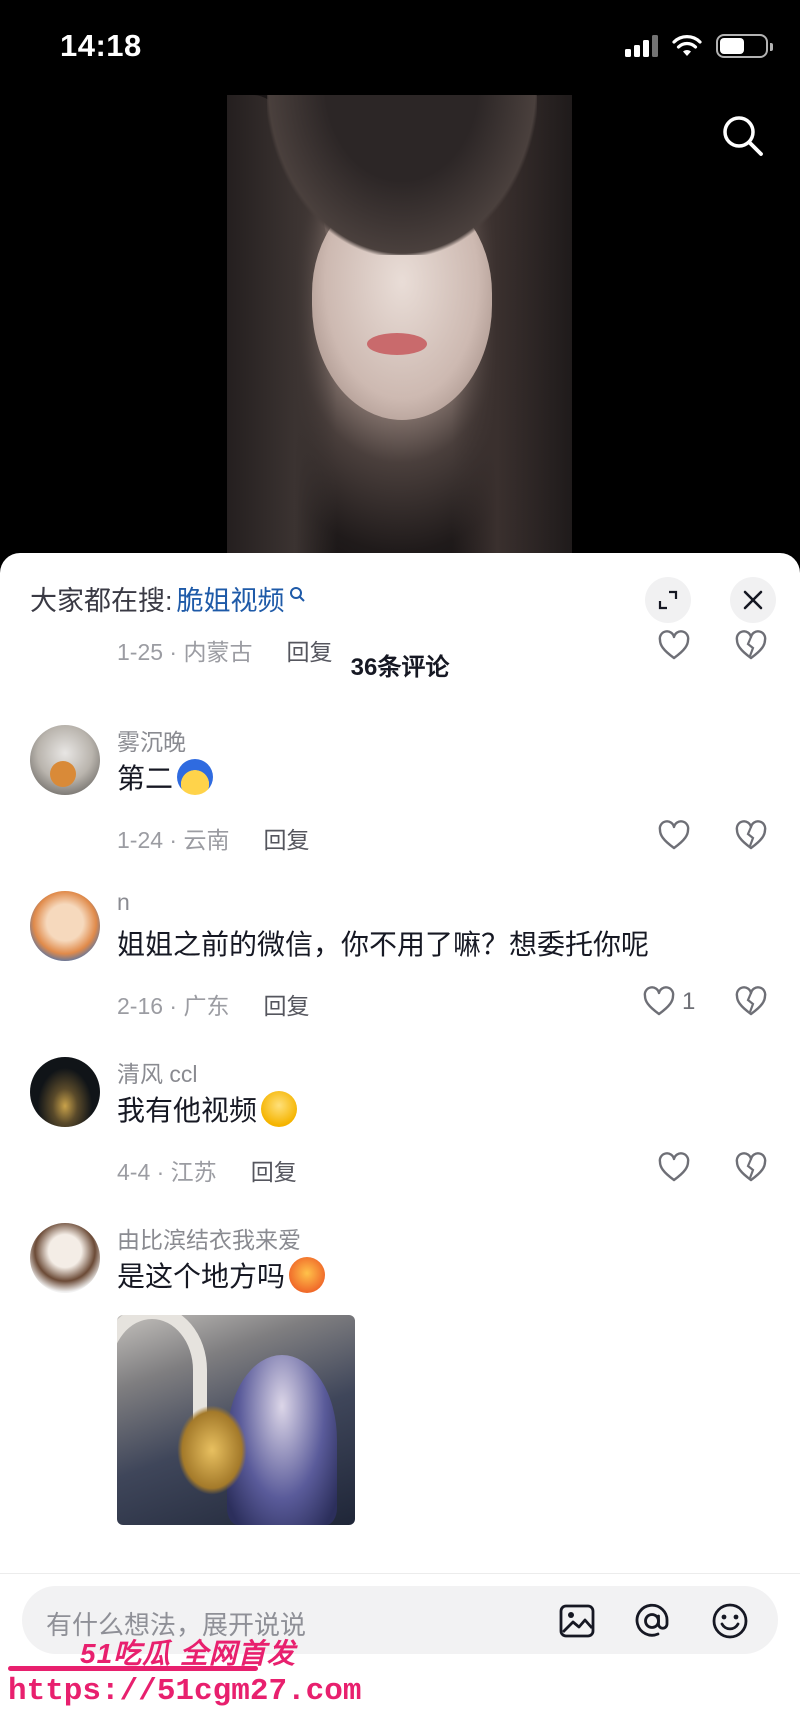  What do you see at coordinates (231, 598) in the screenshot?
I see `hot-search-term: 脆姐视频` at bounding box center [231, 598].